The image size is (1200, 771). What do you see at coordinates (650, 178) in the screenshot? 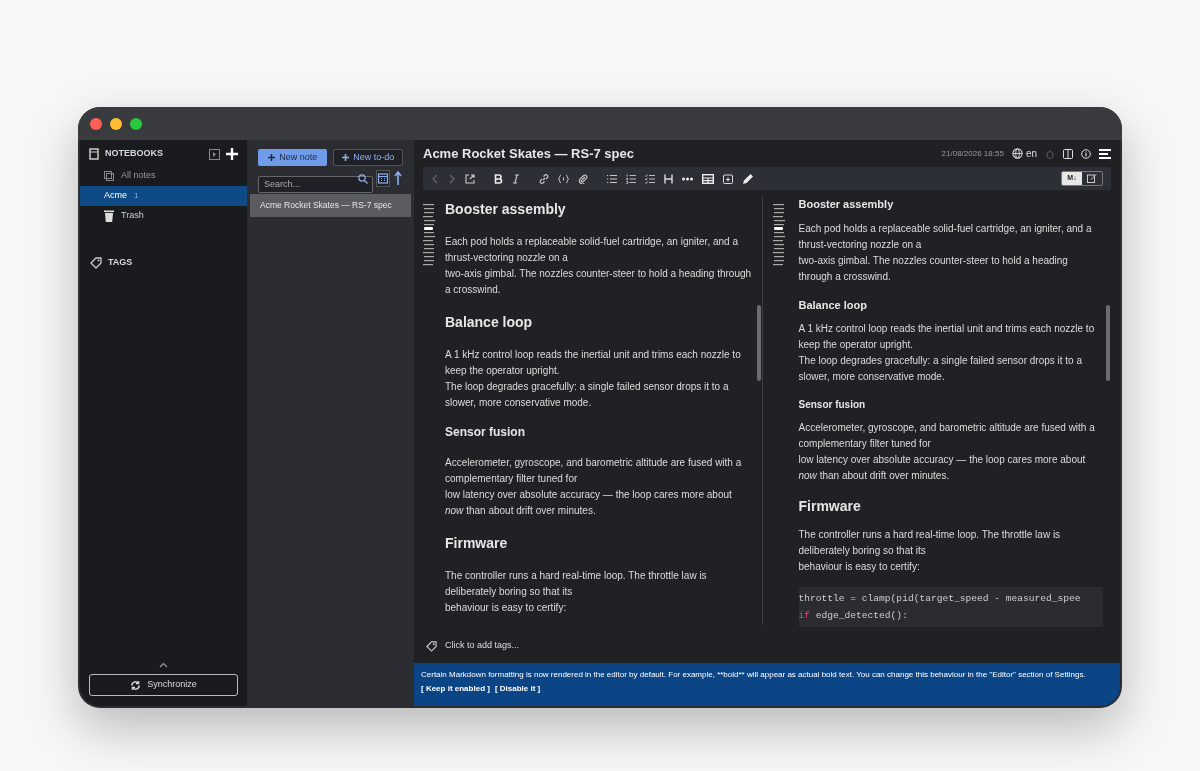
I see `checklist-icon` at bounding box center [650, 178].